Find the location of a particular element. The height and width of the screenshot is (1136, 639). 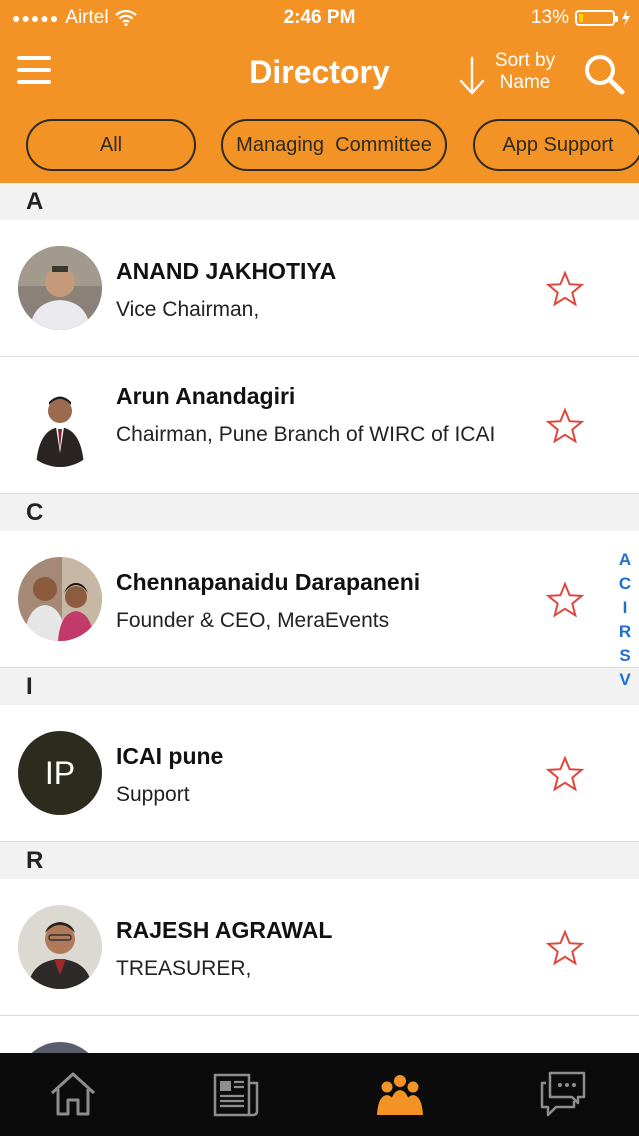

index-letter: I is located at coordinates (625, 608).